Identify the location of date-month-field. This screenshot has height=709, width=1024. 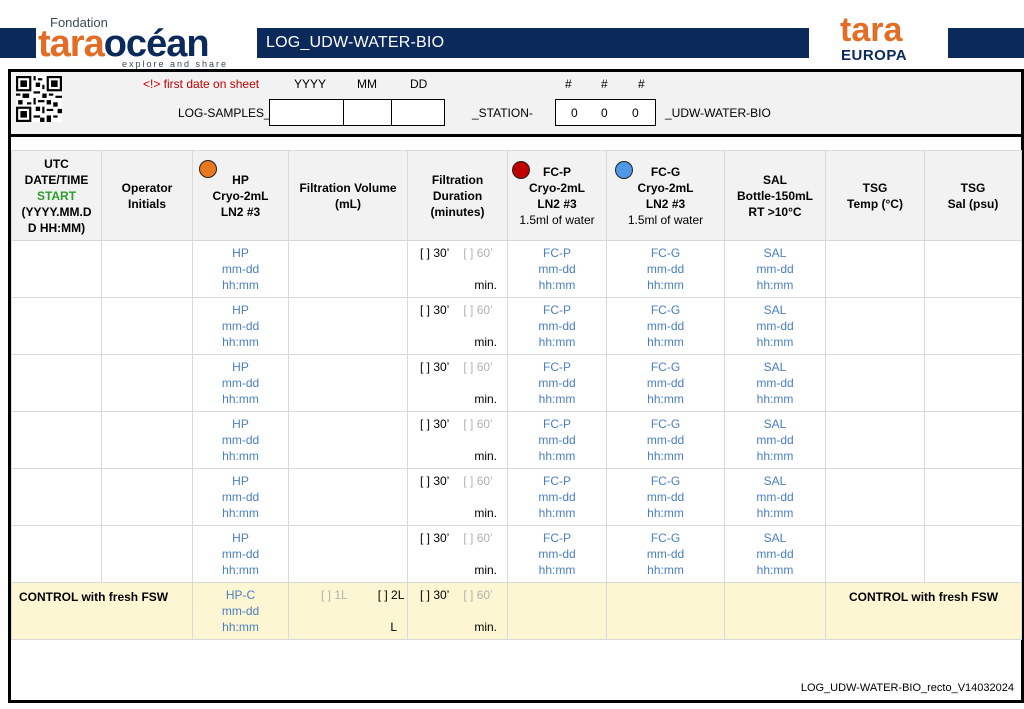
(367, 112).